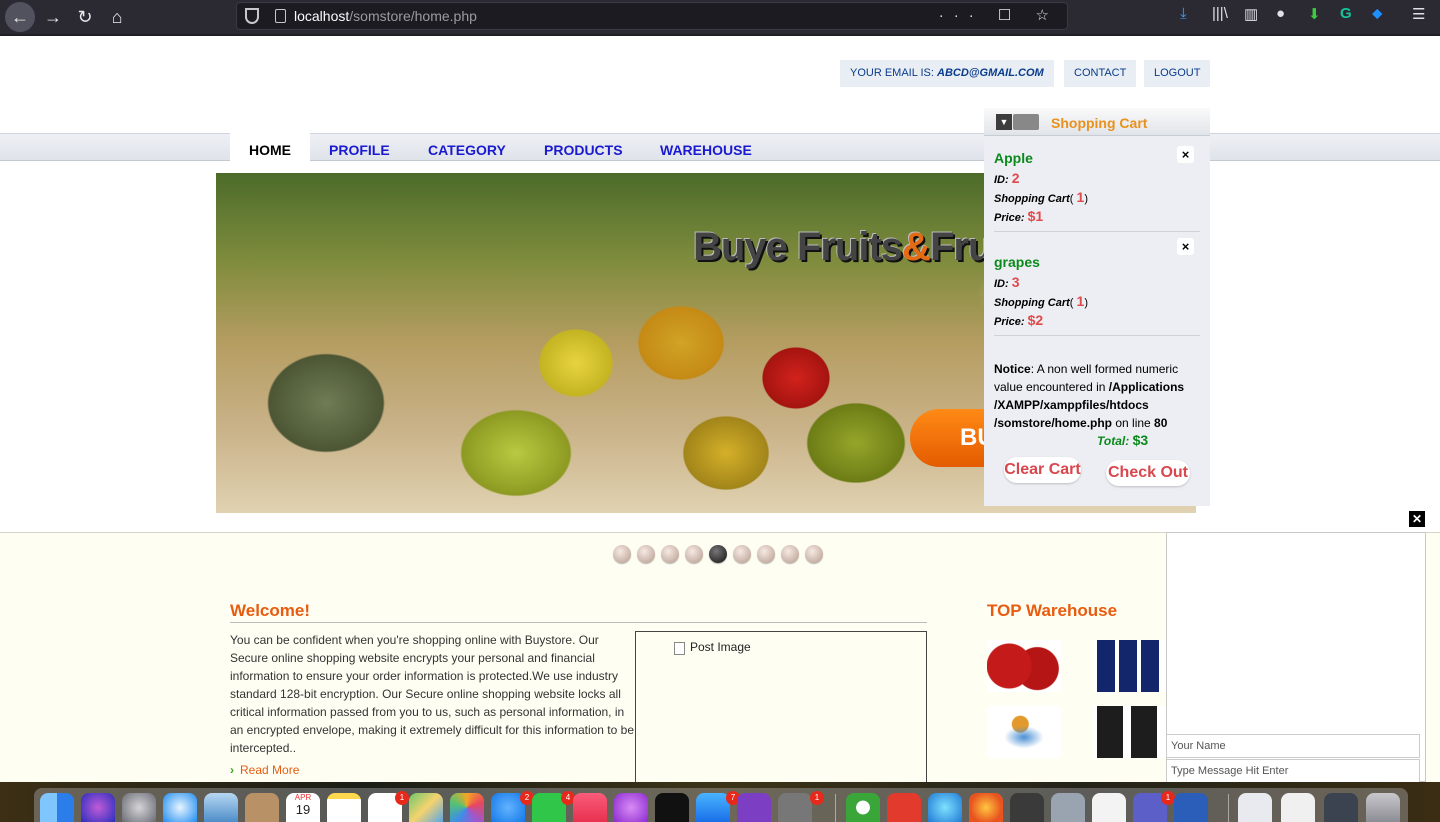 This screenshot has width=1440, height=822. What do you see at coordinates (1012, 369) in the screenshot?
I see `notice-label: Notice` at bounding box center [1012, 369].